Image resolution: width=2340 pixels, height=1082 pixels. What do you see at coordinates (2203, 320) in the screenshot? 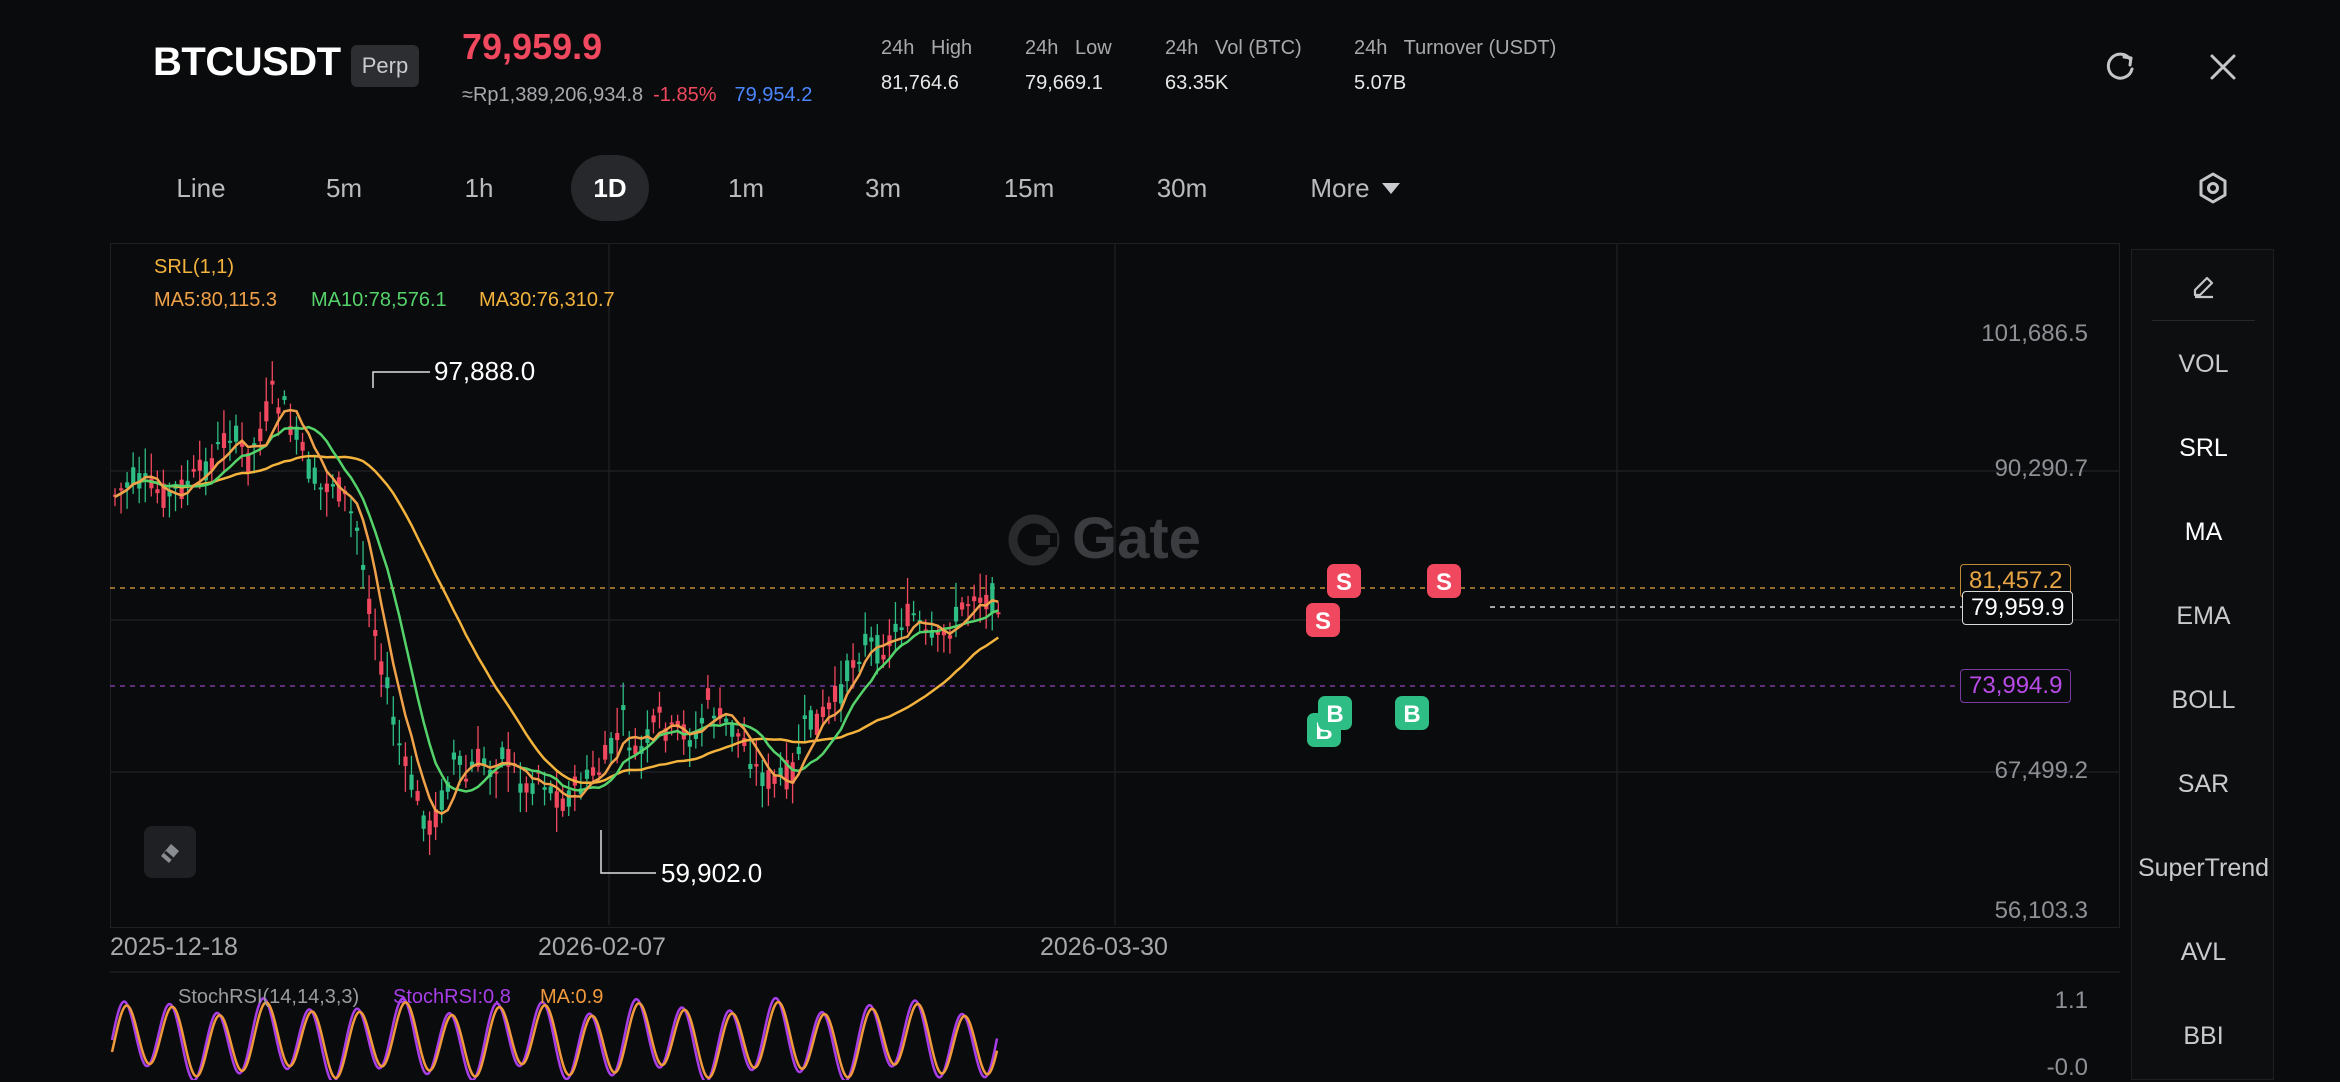
I see `divider` at bounding box center [2203, 320].